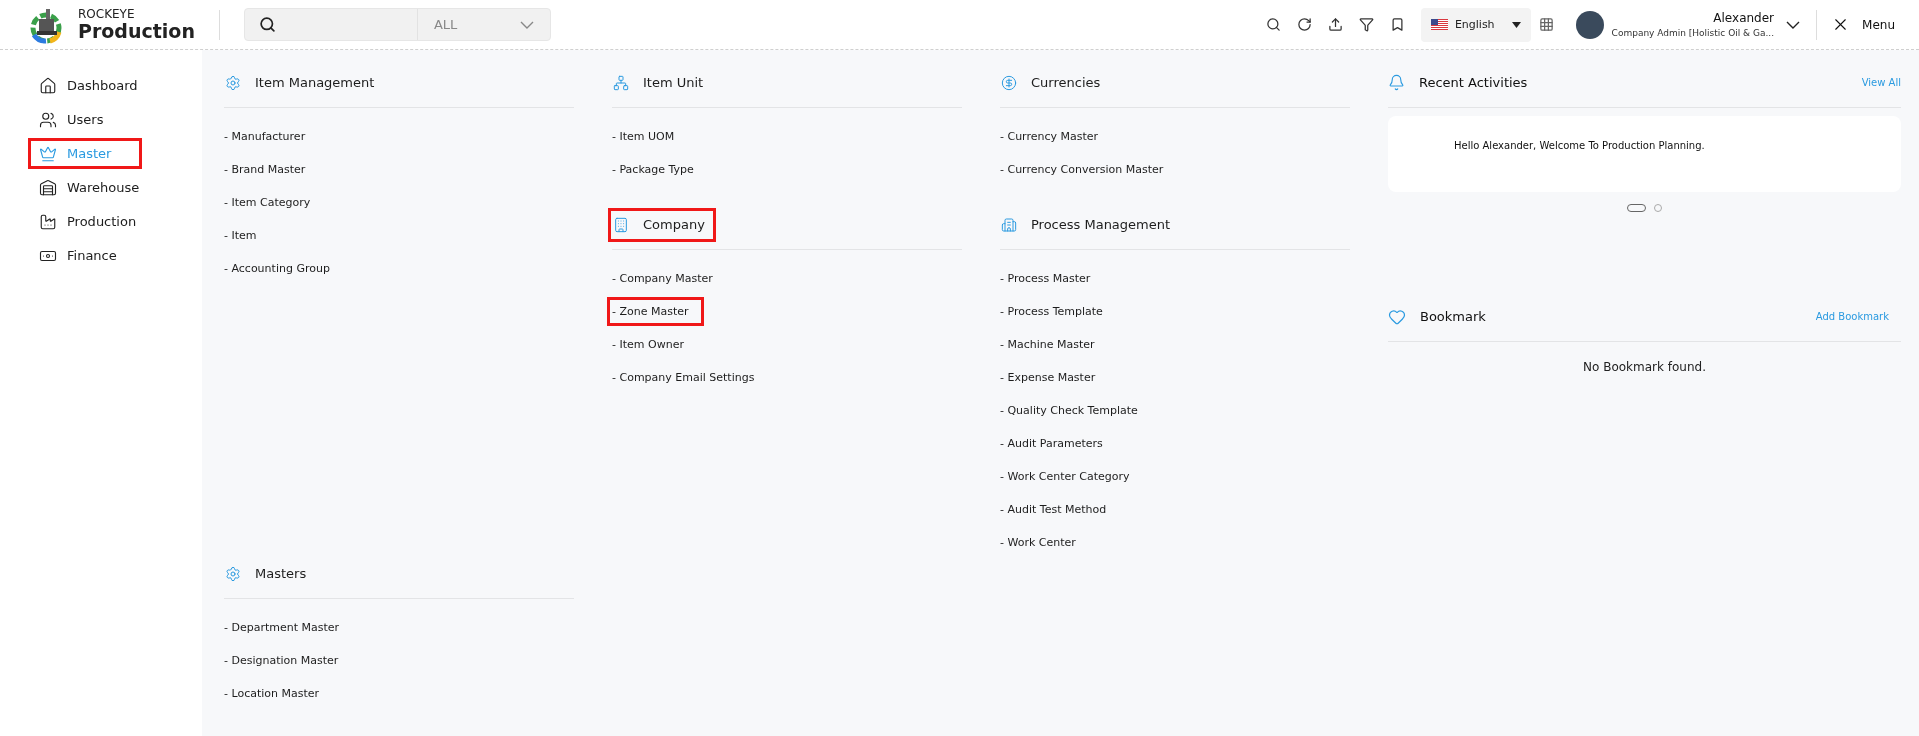  Describe the element at coordinates (48, 187) in the screenshot. I see `warehouse-icon` at that location.